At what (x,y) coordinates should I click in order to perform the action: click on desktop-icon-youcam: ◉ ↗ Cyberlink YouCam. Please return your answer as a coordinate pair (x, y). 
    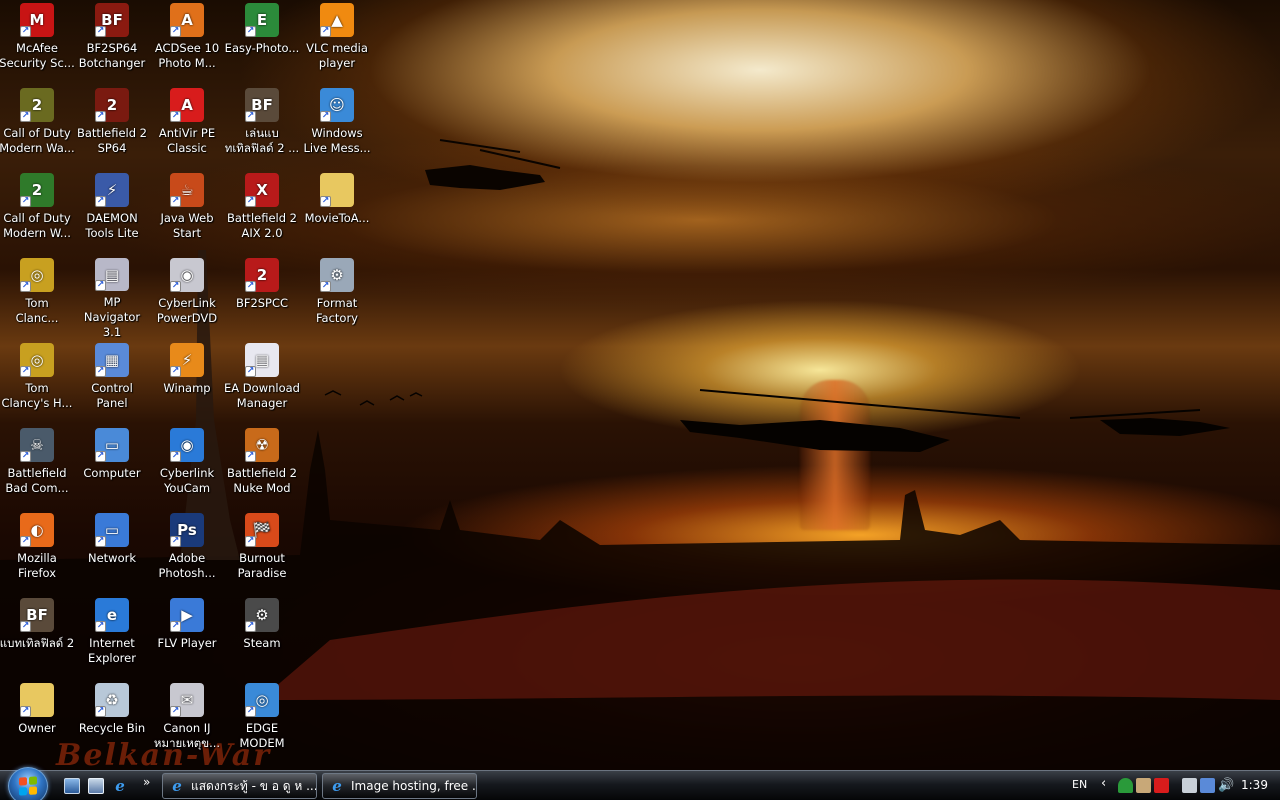
    Looking at the image, I should click on (187, 468).